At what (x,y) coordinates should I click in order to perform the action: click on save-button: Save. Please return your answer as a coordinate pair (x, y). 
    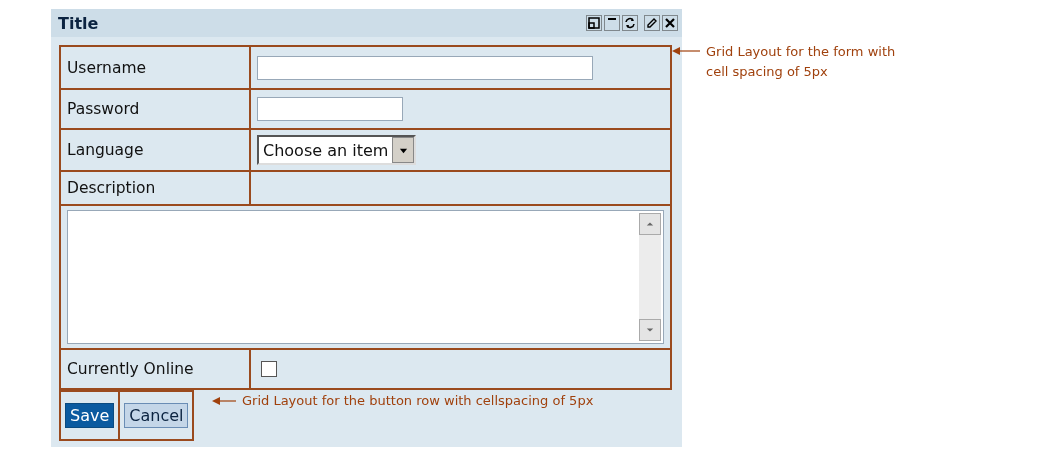
    Looking at the image, I should click on (90, 415).